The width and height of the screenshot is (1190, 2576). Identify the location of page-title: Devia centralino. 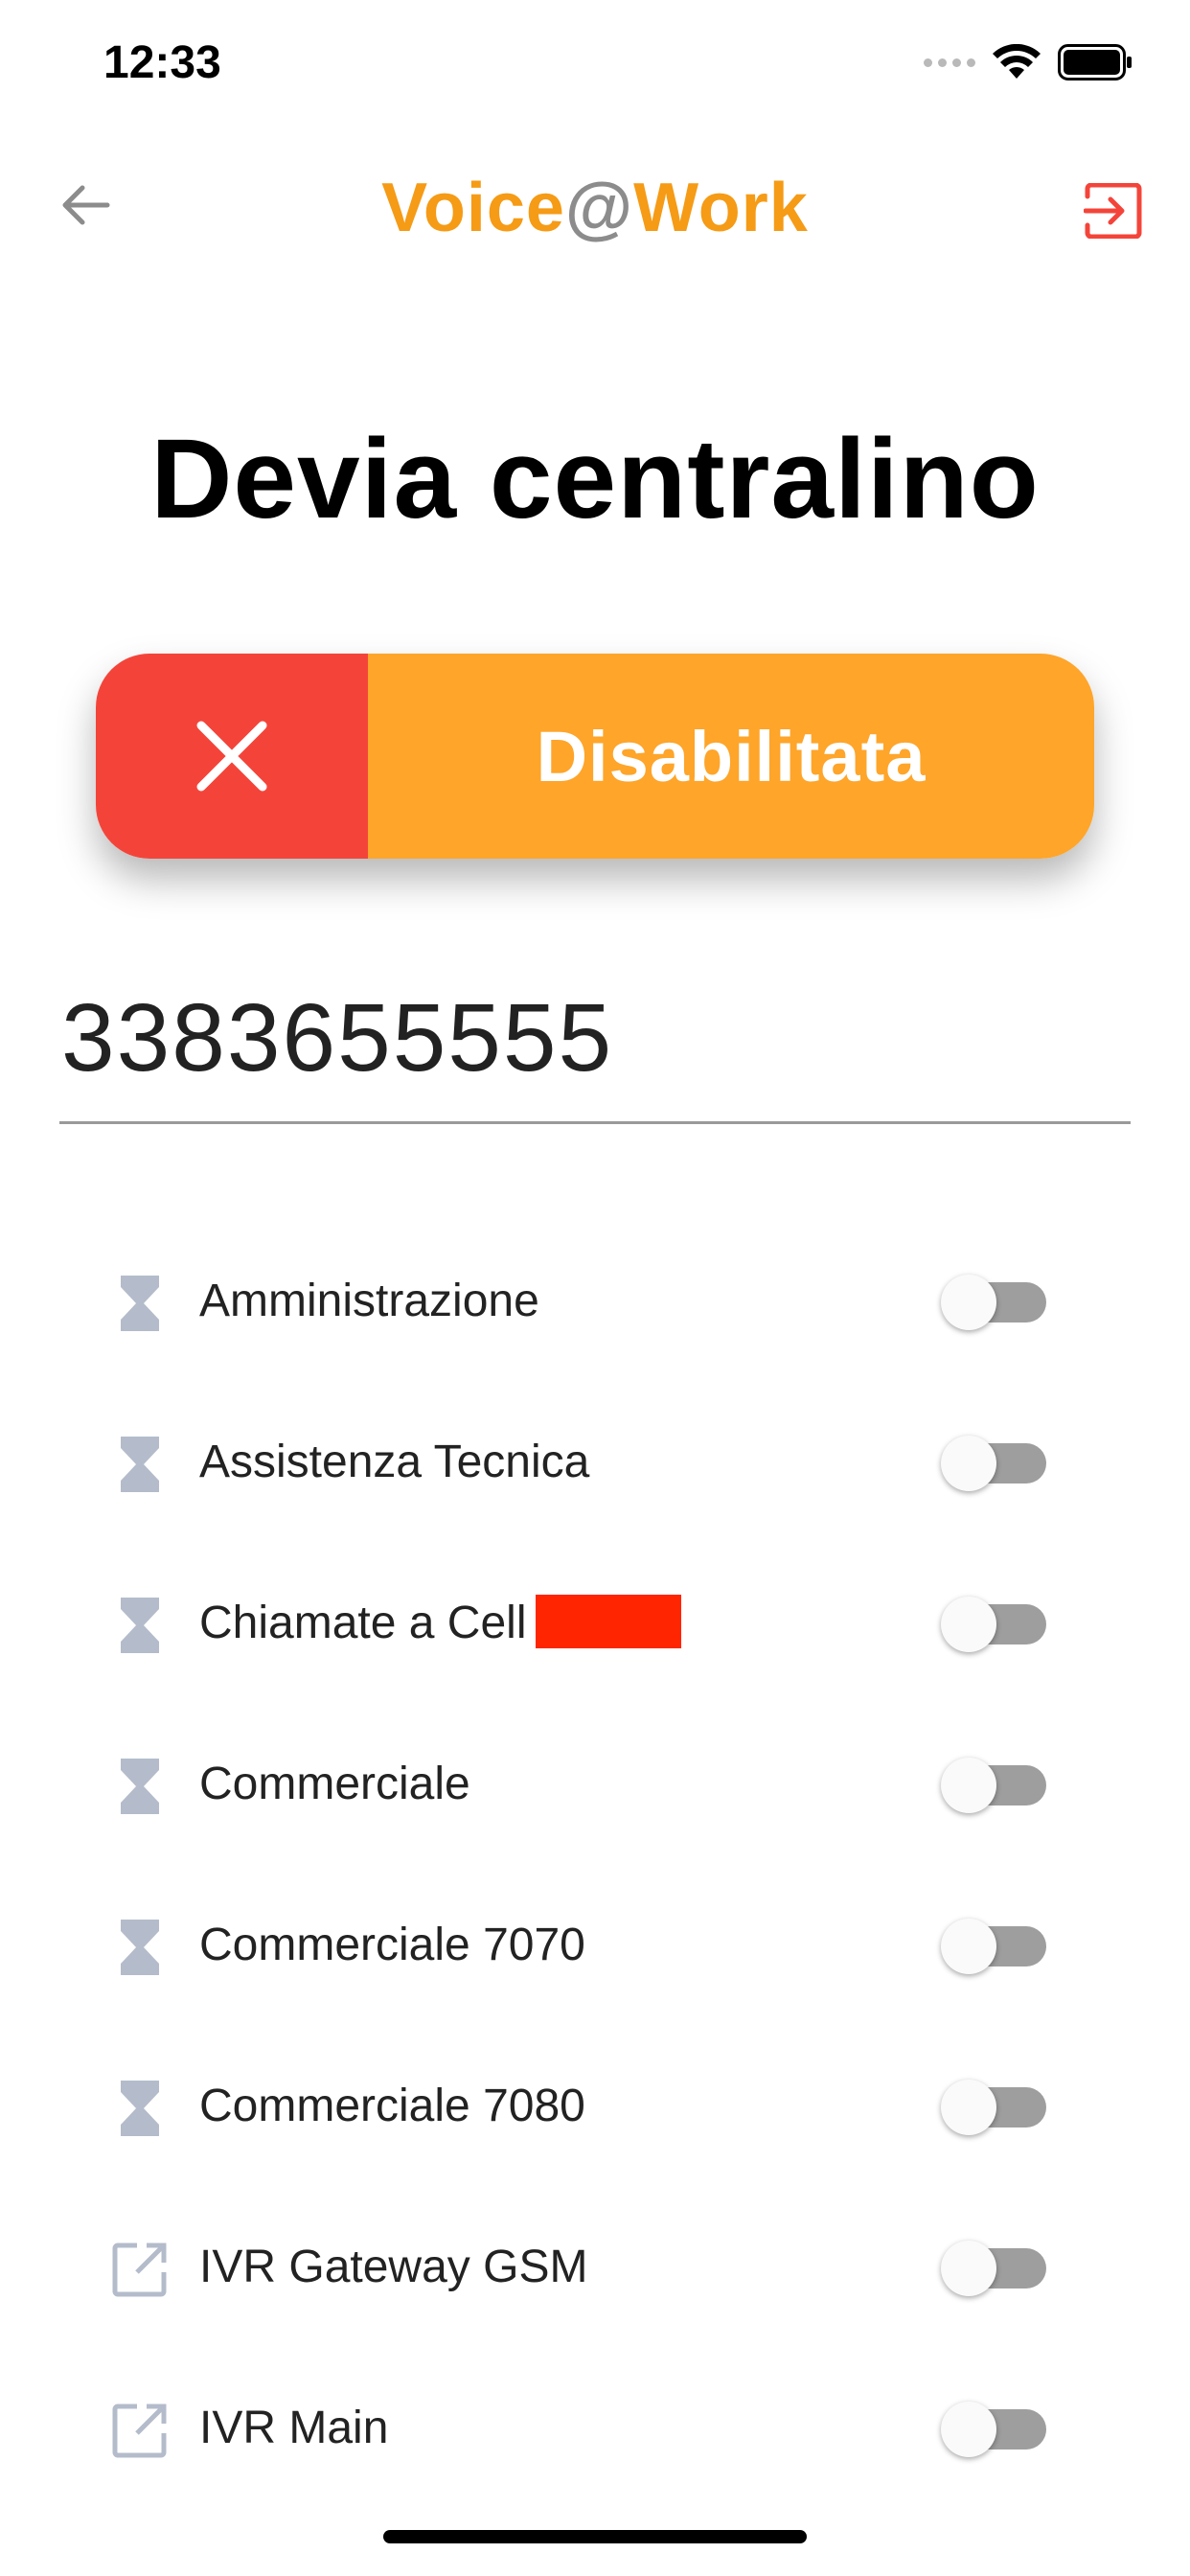
(595, 479).